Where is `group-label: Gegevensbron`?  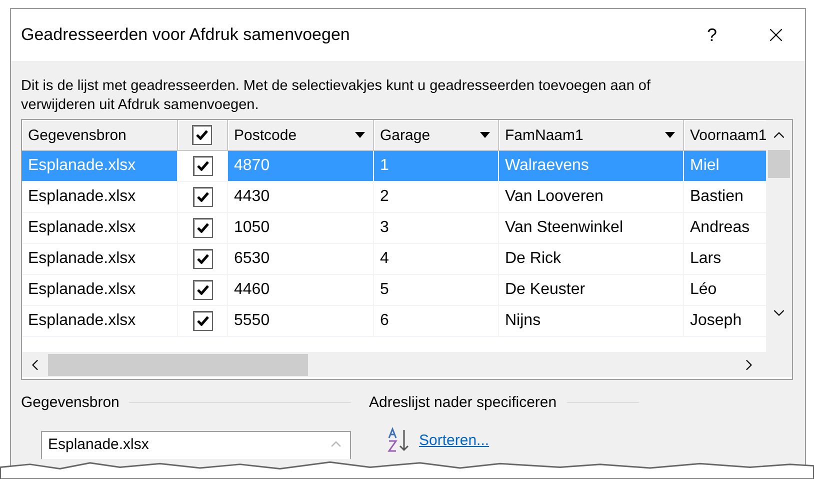 group-label: Gegevensbron is located at coordinates (70, 402).